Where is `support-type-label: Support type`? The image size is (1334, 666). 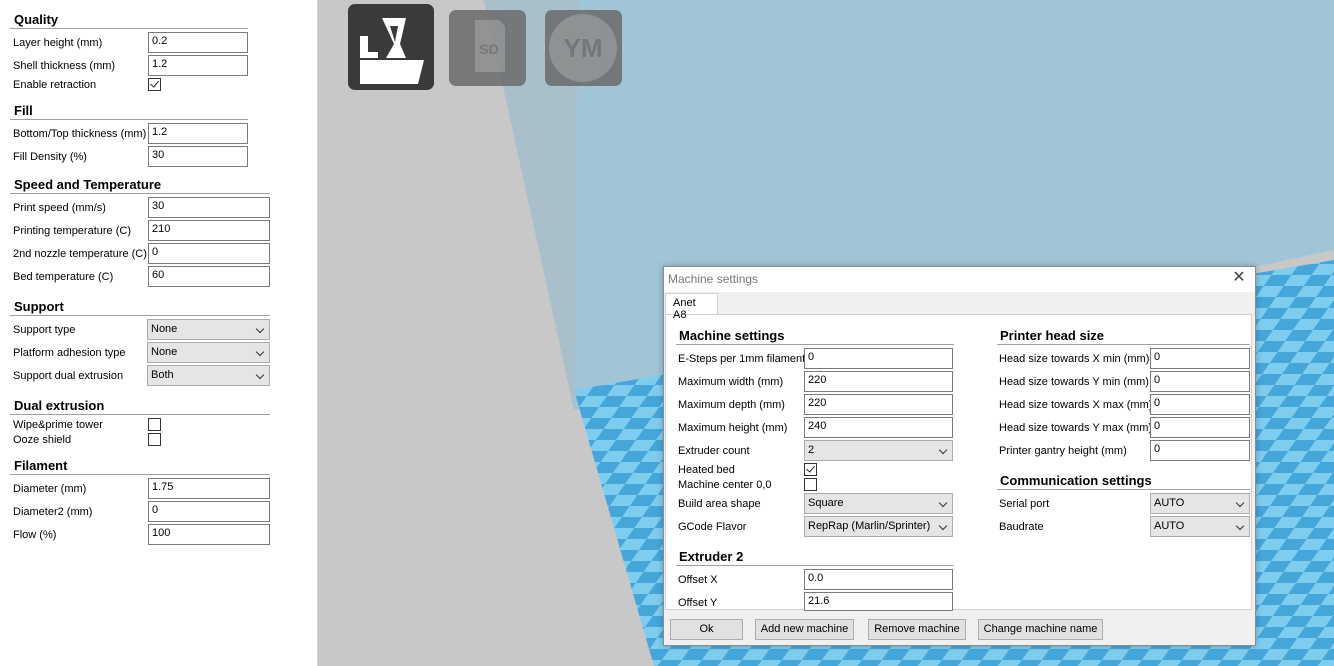
support-type-label: Support type is located at coordinates (44, 330).